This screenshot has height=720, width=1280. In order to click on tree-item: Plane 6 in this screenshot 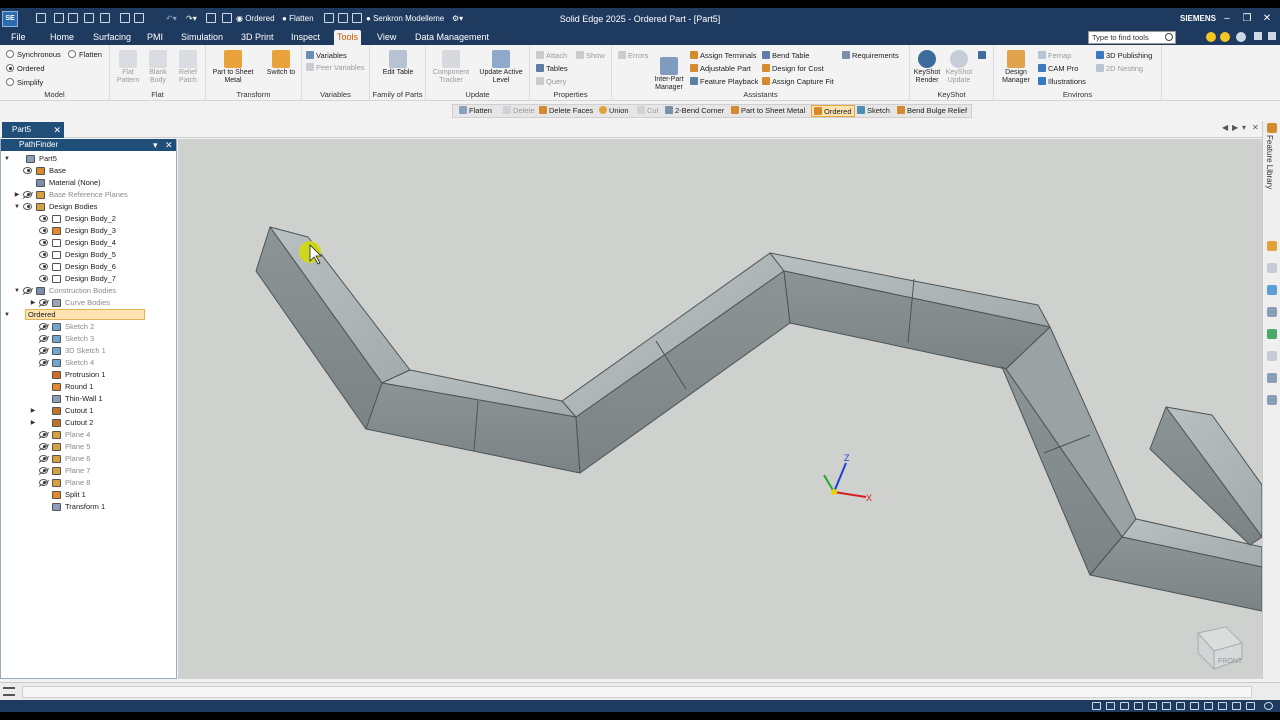, I will do `click(88, 459)`.